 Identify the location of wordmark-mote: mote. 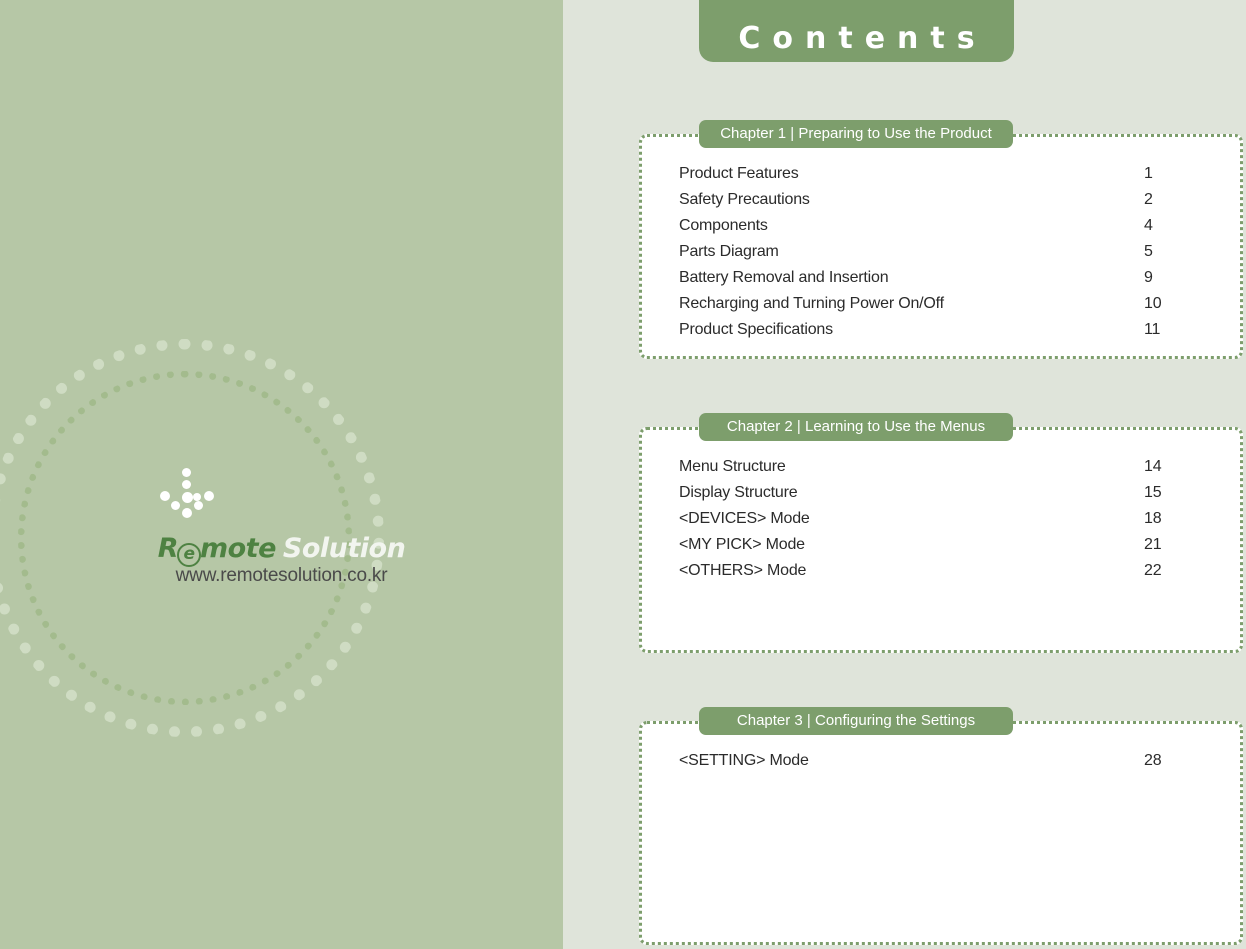
(237, 548).